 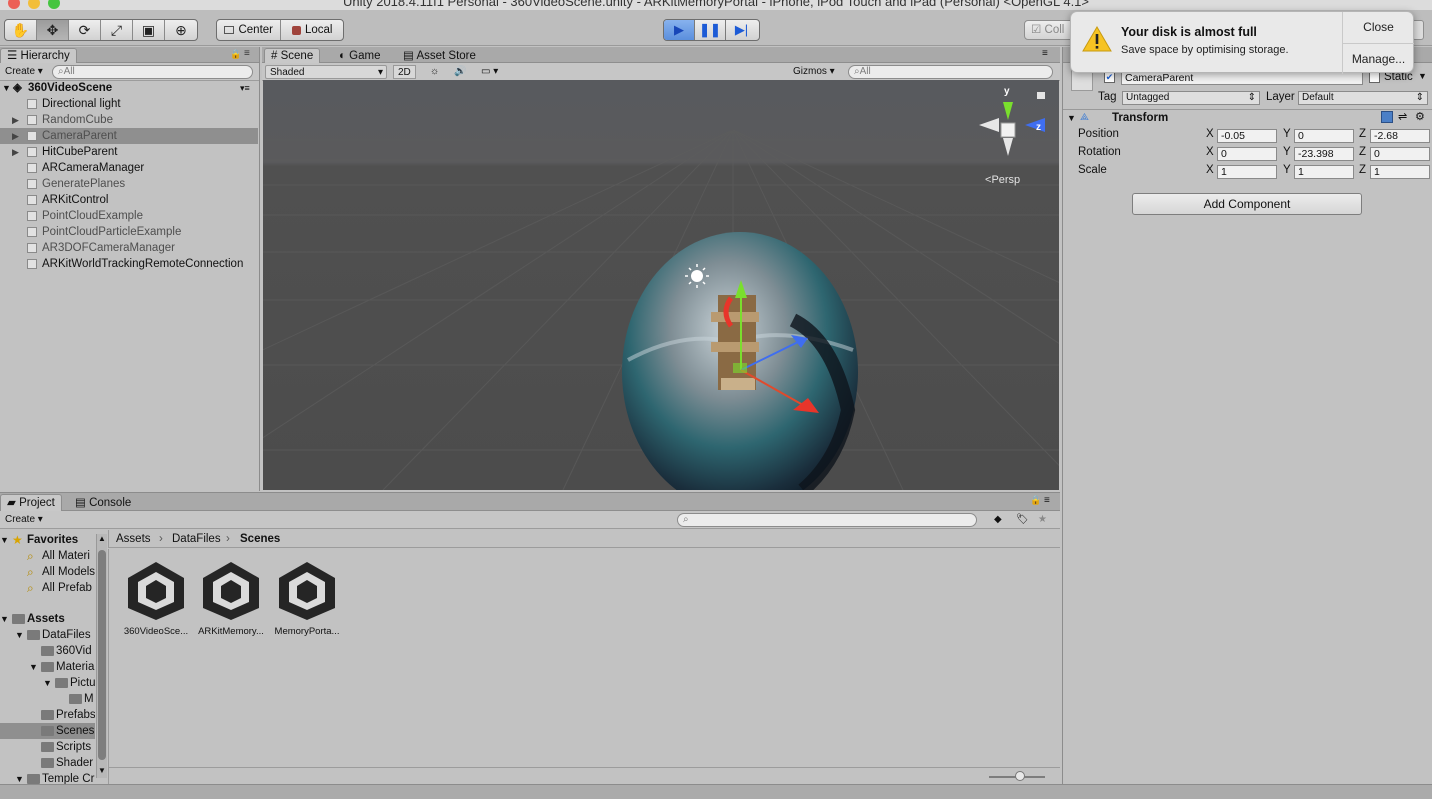 I want to click on gizmo-lock-icon, so click(x=1041, y=95).